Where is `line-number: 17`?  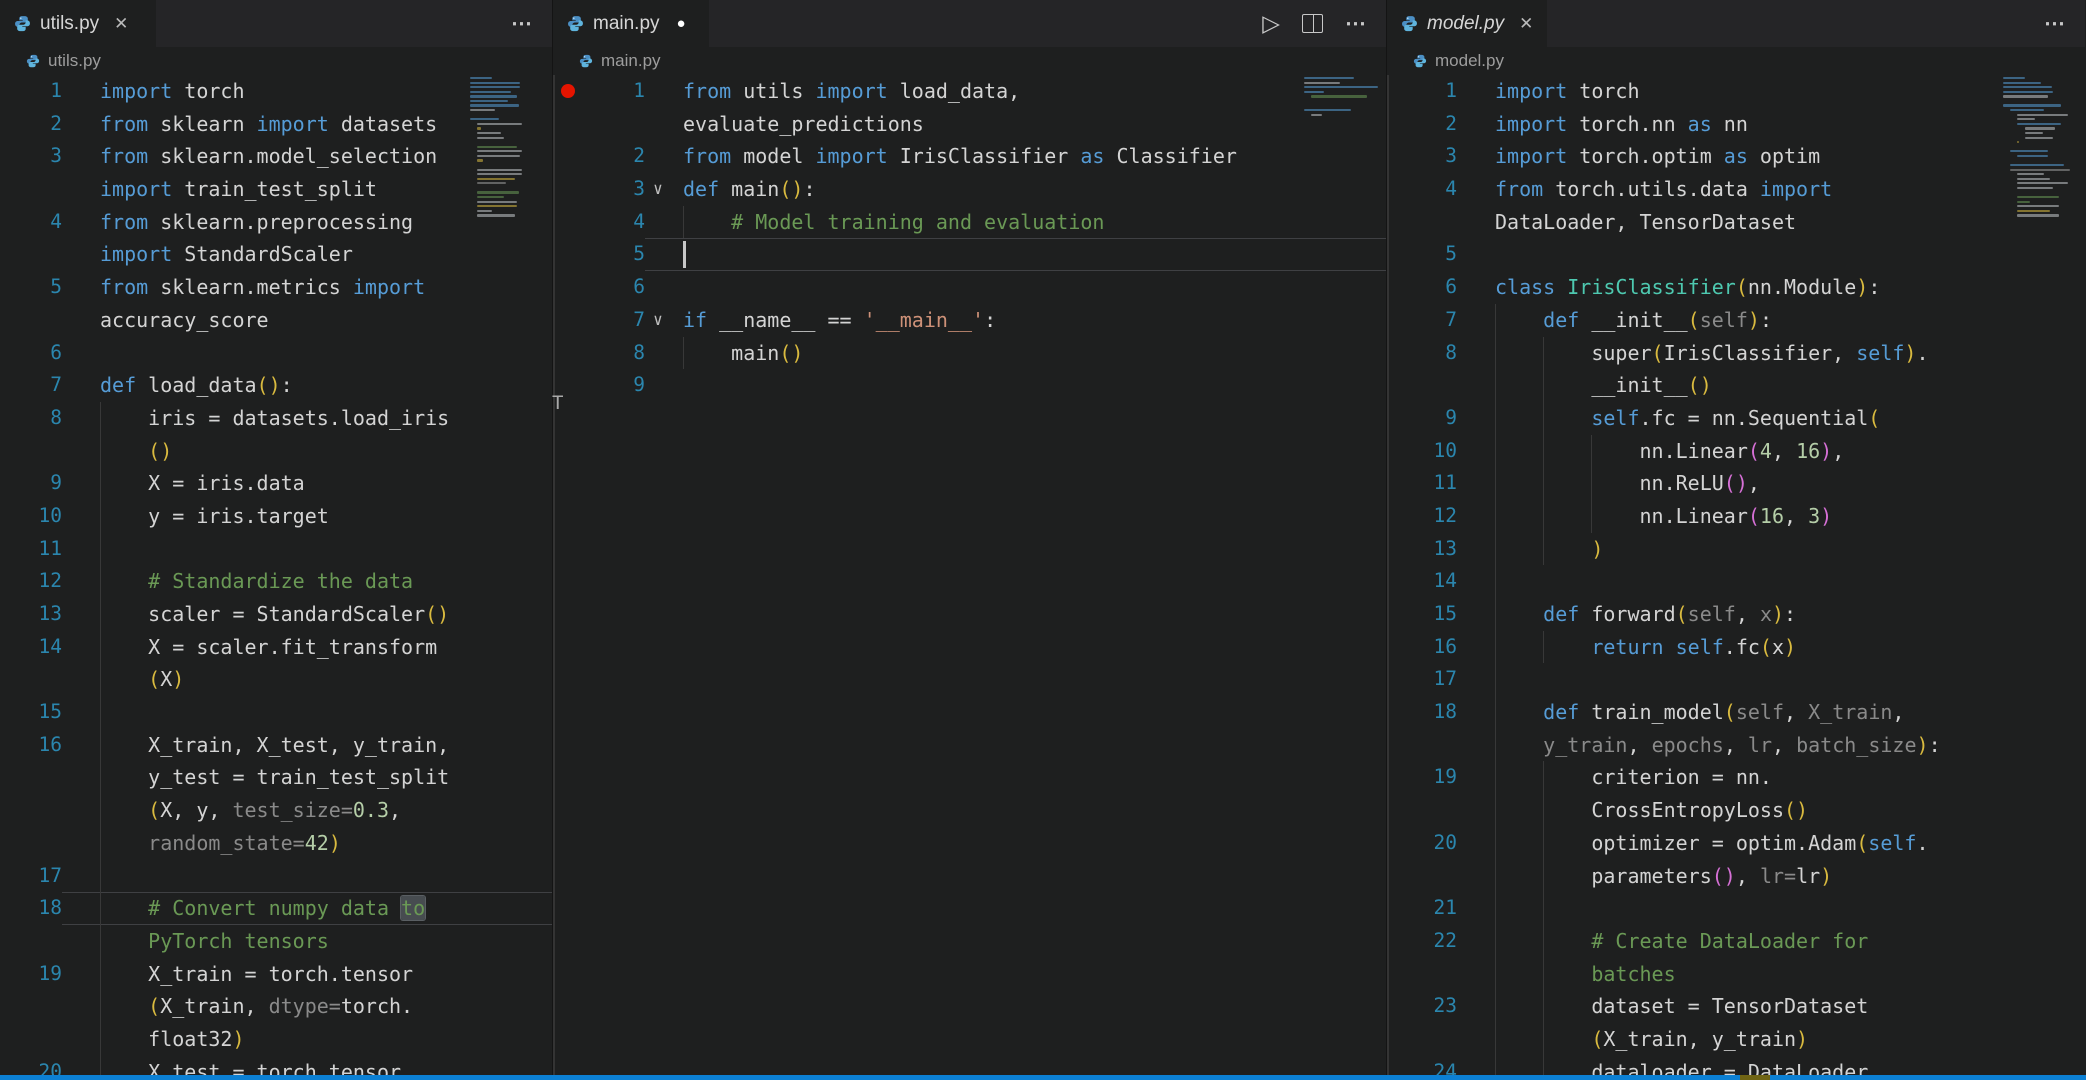 line-number: 17 is located at coordinates (31, 876).